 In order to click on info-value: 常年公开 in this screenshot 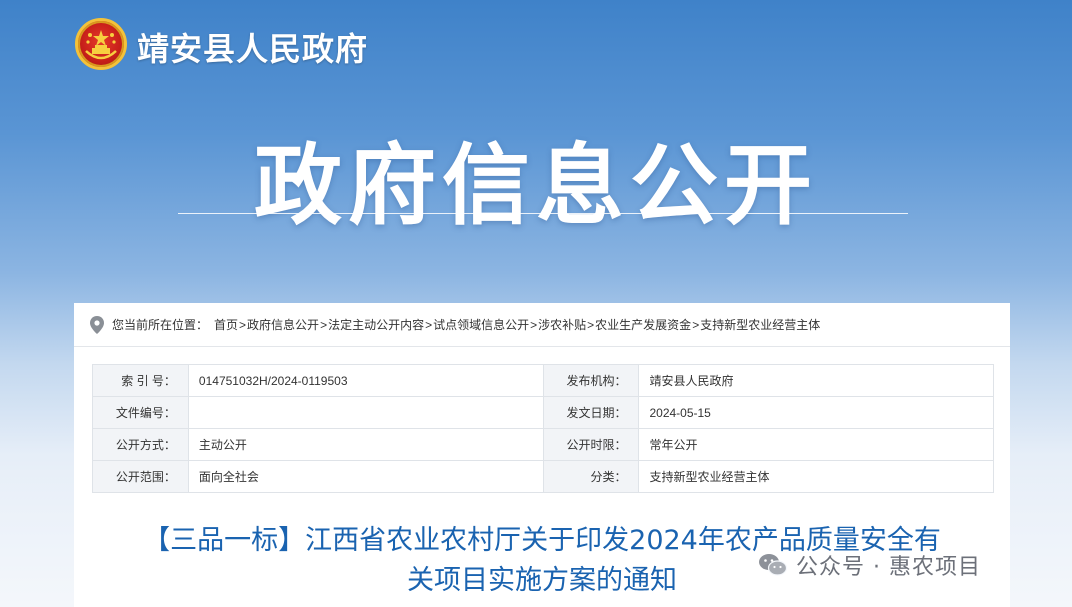, I will do `click(816, 444)`.